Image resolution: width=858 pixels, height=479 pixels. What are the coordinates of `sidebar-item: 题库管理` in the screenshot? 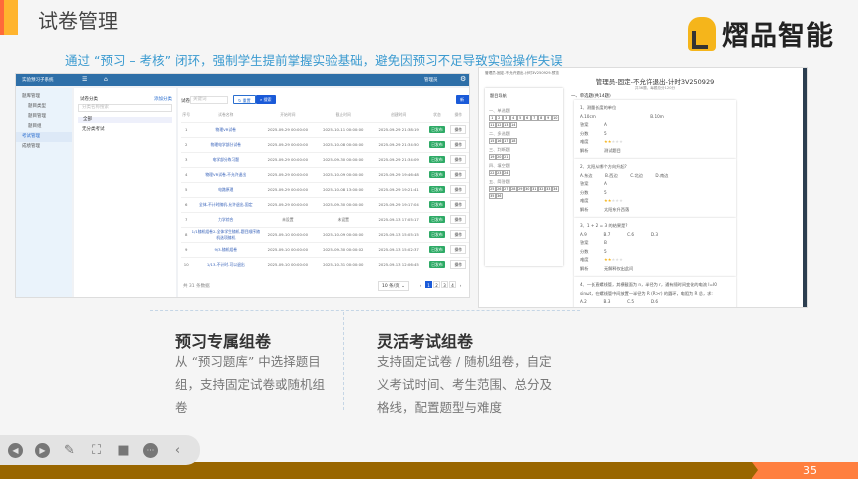 It's located at (44, 97).